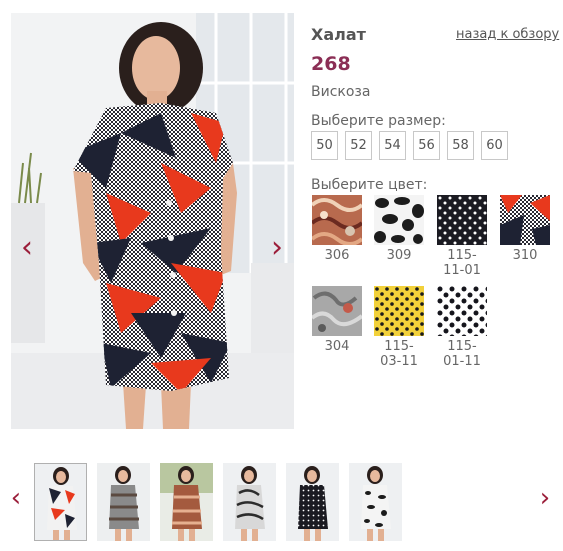 This screenshot has height=551, width=563. What do you see at coordinates (277, 248) in the screenshot?
I see `photo-next-arrow-icon: ›` at bounding box center [277, 248].